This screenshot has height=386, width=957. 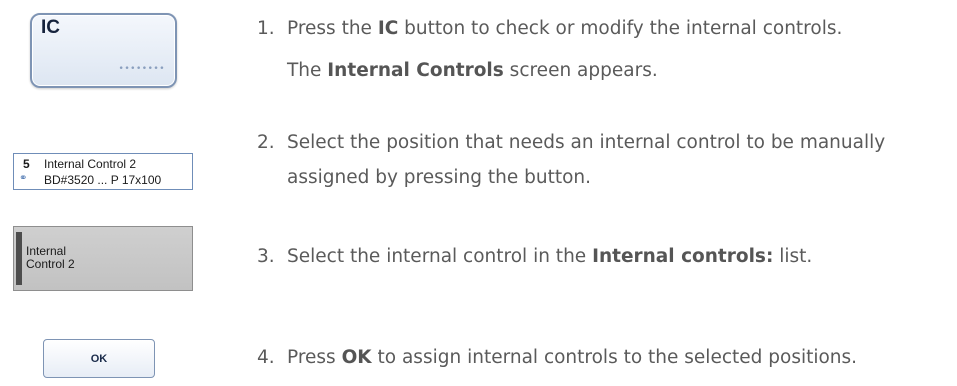 I want to click on step-text: list., so click(x=793, y=256).